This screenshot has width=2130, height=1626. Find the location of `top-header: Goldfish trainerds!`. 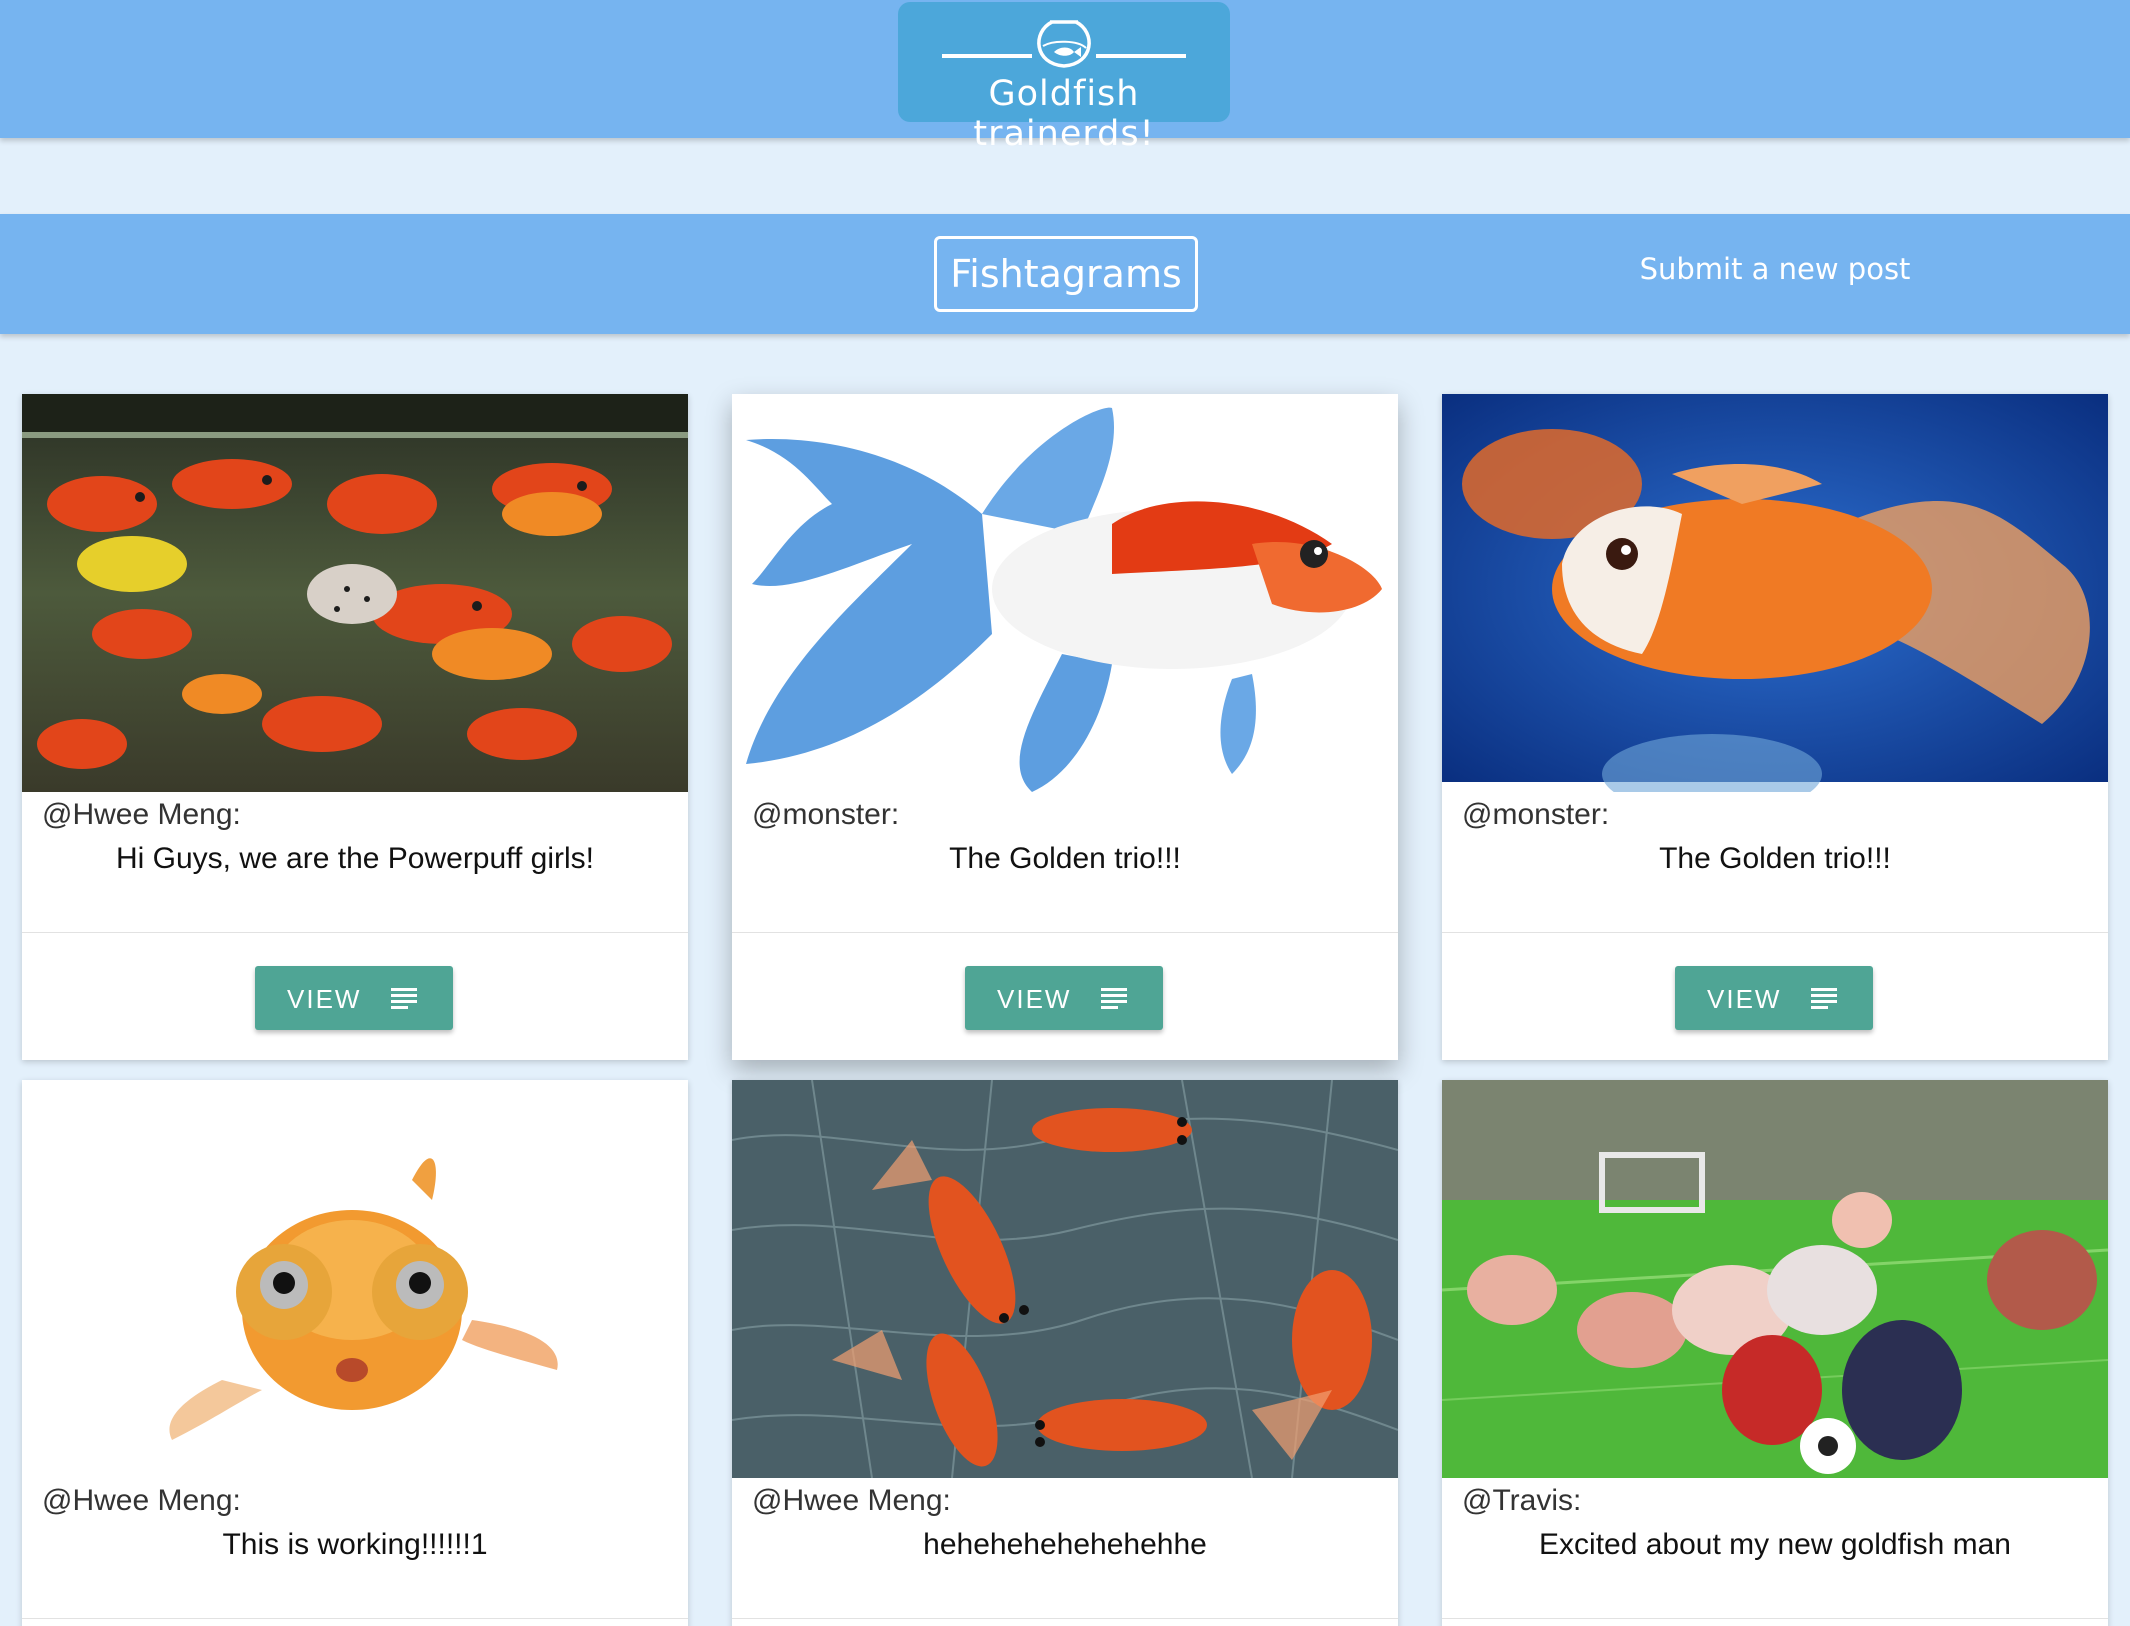

top-header: Goldfish trainerds! is located at coordinates (1065, 77).